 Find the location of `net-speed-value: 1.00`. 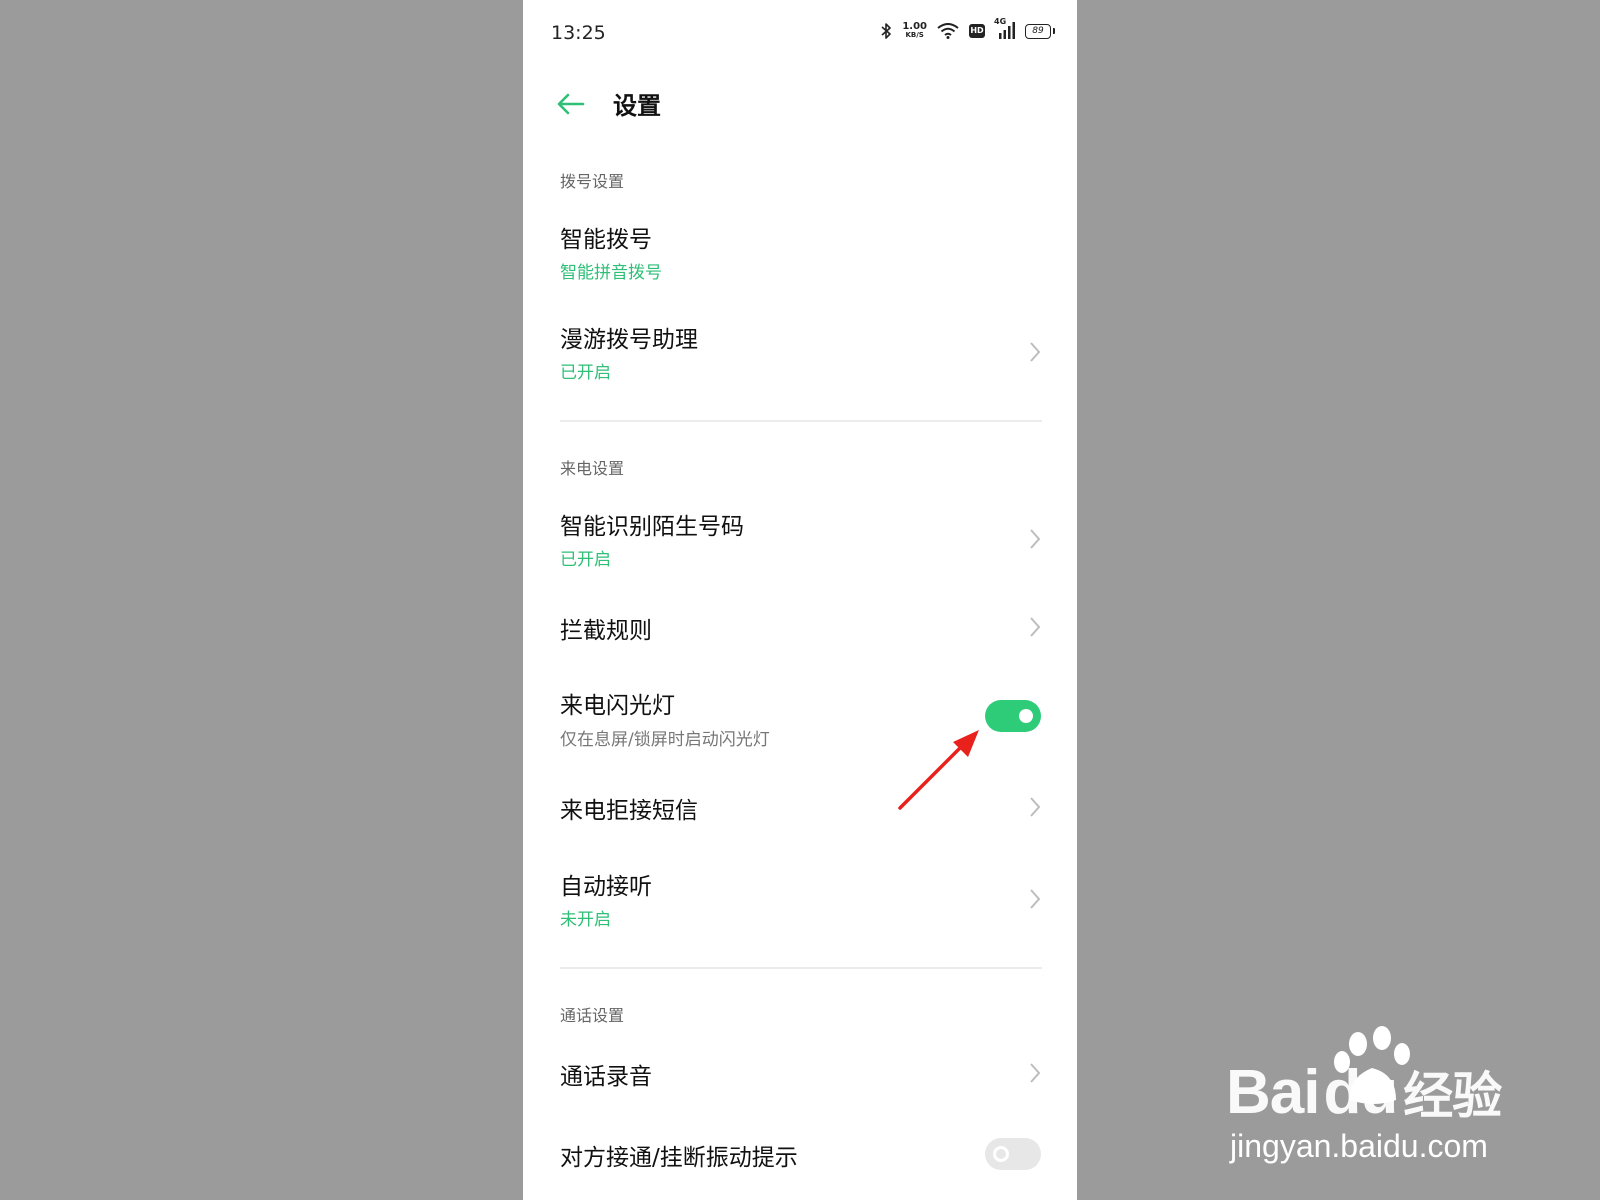

net-speed-value: 1.00 is located at coordinates (914, 26).